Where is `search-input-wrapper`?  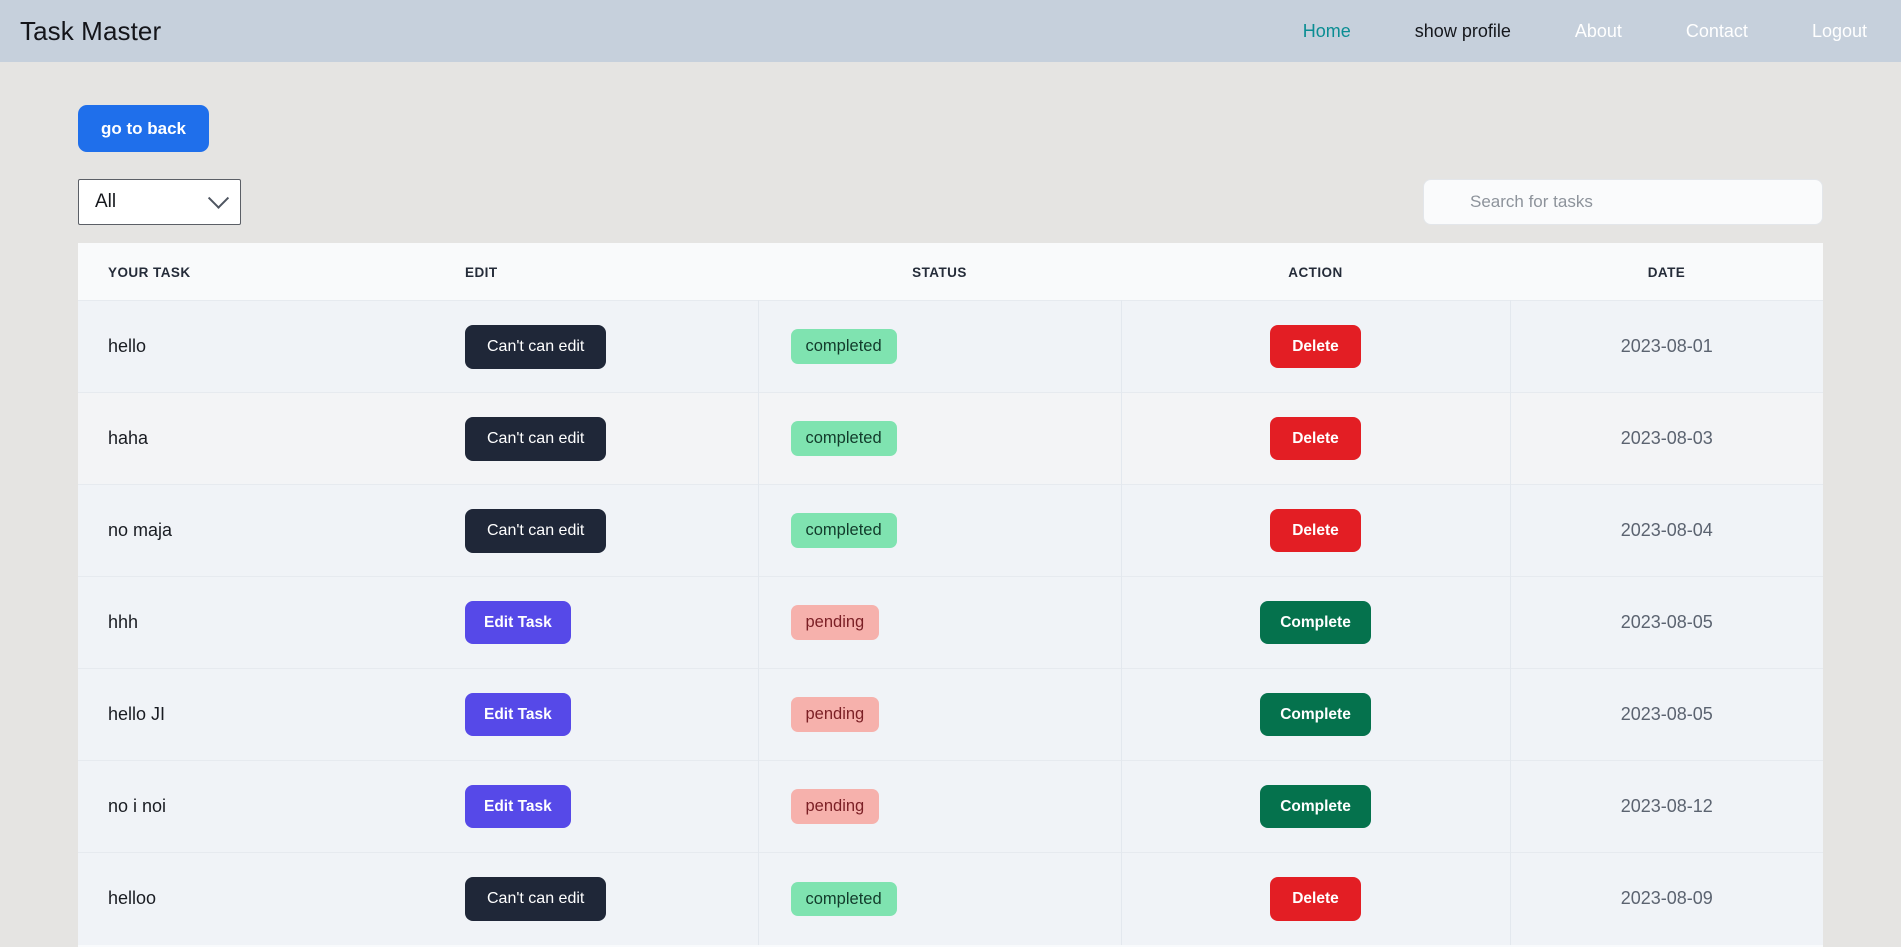
search-input-wrapper is located at coordinates (1623, 202).